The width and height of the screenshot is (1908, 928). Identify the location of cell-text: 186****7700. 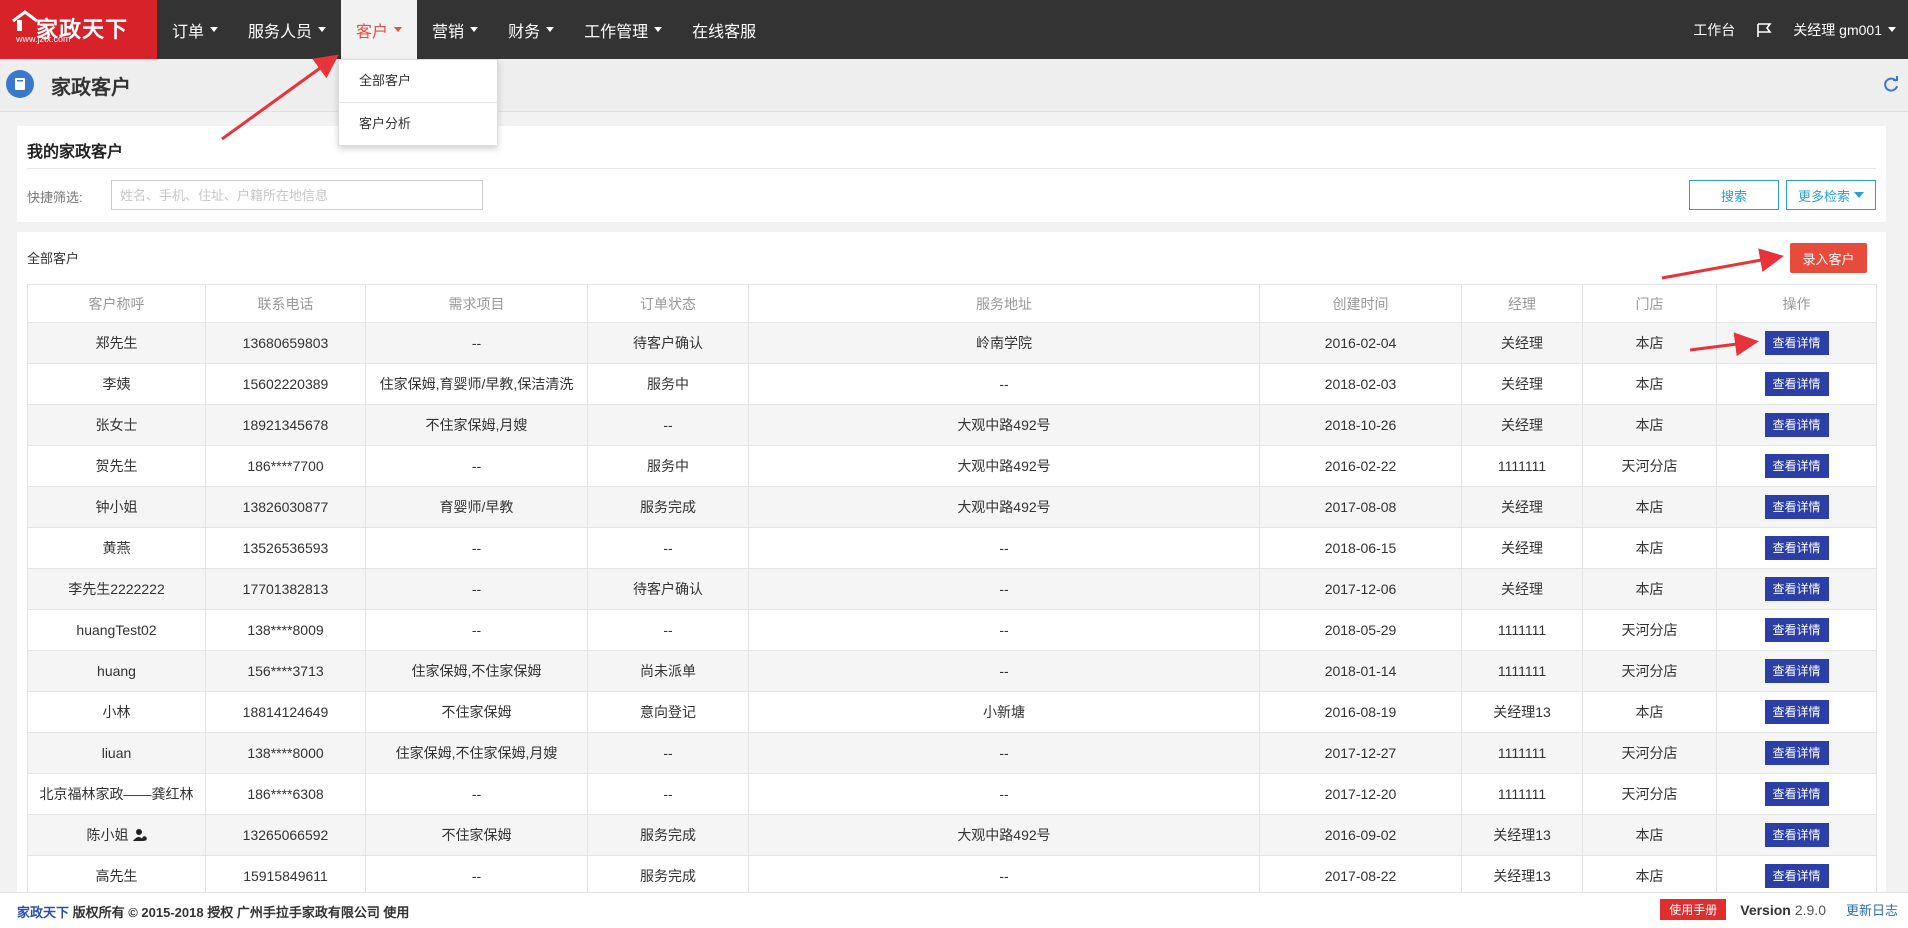
(285, 466).